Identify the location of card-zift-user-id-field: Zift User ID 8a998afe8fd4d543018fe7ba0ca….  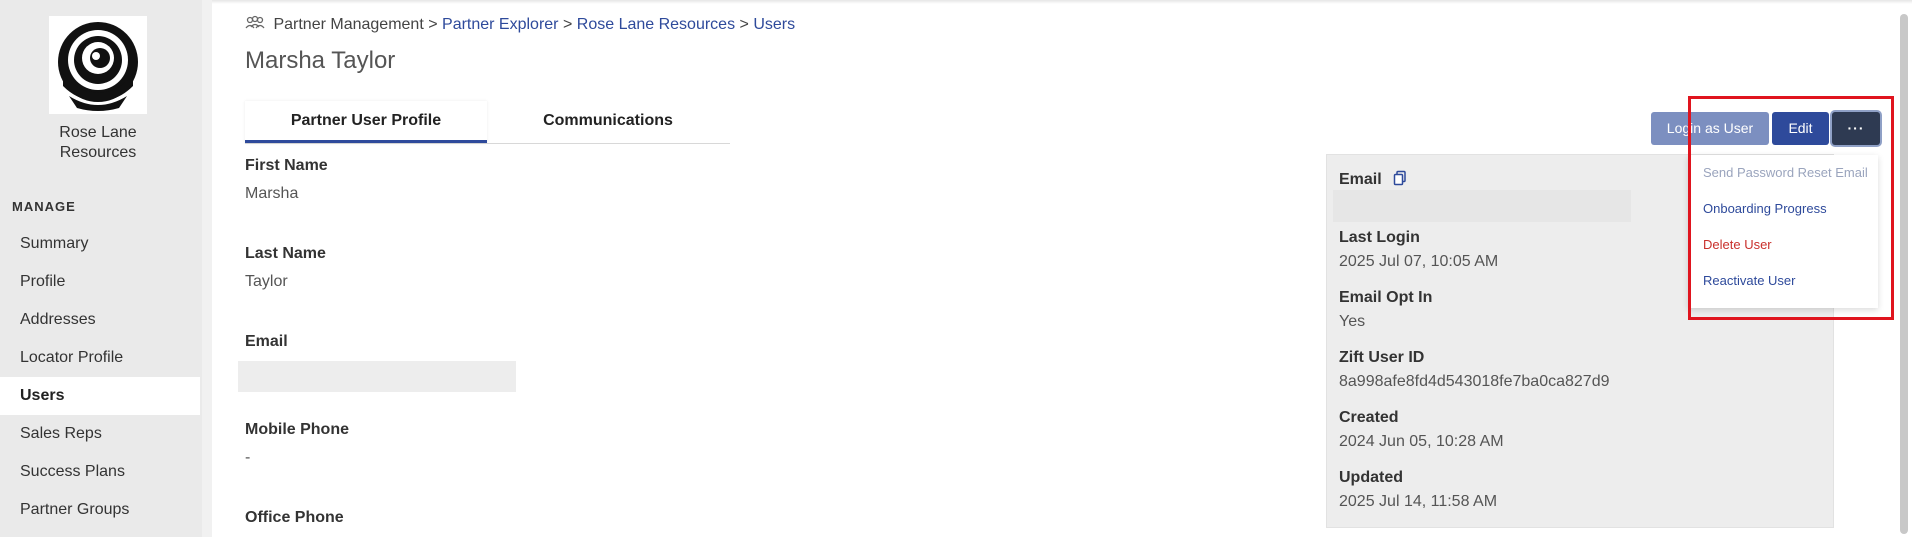
(1474, 370).